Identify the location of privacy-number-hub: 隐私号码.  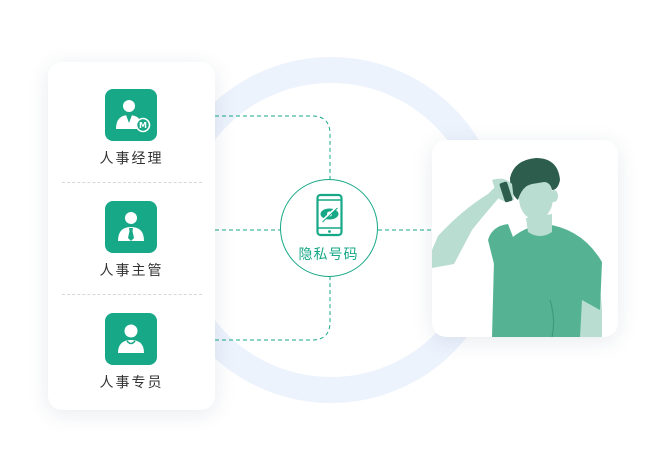
(329, 228).